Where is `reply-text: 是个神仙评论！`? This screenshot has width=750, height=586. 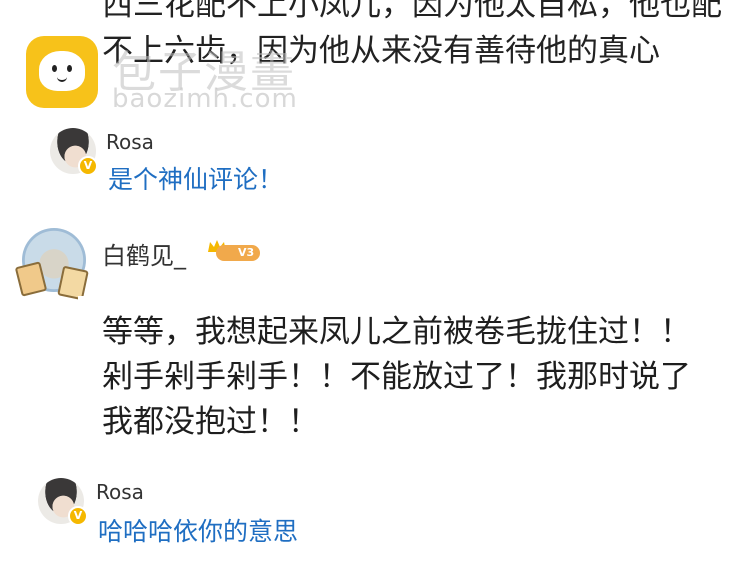 reply-text: 是个神仙评论！ is located at coordinates (196, 179).